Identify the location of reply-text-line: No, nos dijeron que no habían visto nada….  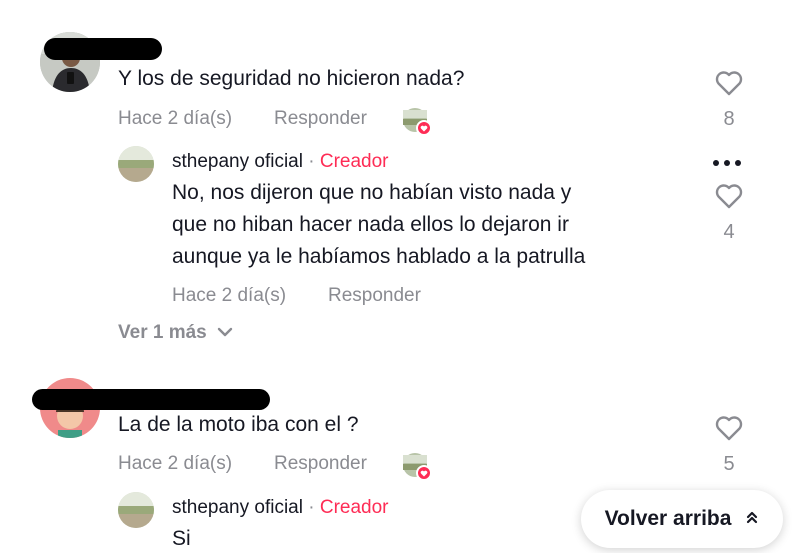
(372, 192).